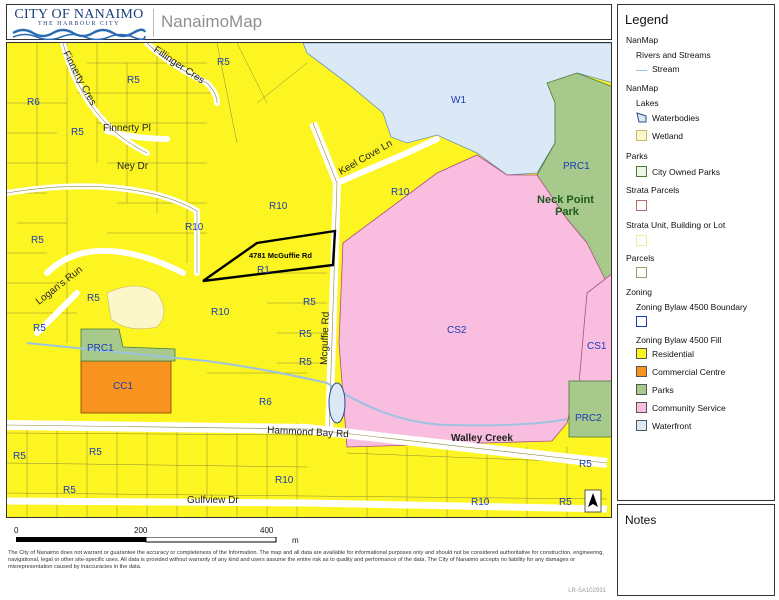 Image resolution: width=779 pixels, height=600 pixels. What do you see at coordinates (337, 403) in the screenshot?
I see `pond` at bounding box center [337, 403].